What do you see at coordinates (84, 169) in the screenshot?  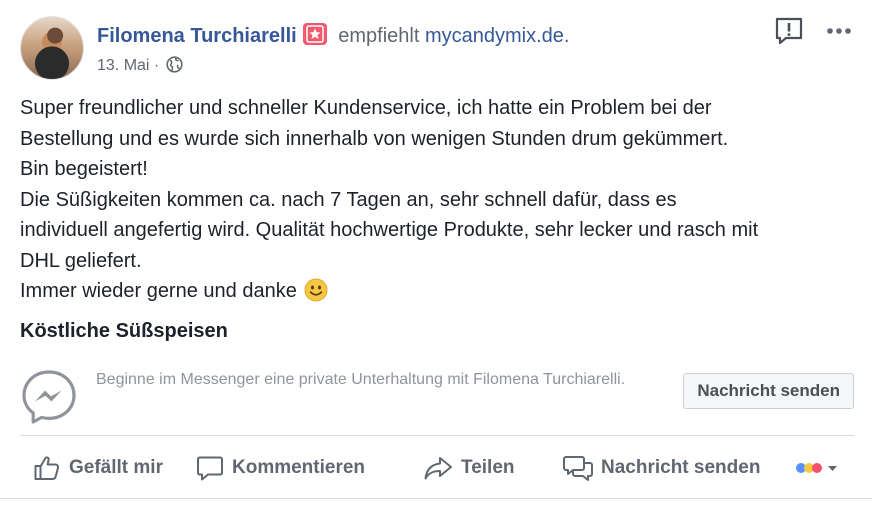 I see `body-line: Bin begeistert!` at bounding box center [84, 169].